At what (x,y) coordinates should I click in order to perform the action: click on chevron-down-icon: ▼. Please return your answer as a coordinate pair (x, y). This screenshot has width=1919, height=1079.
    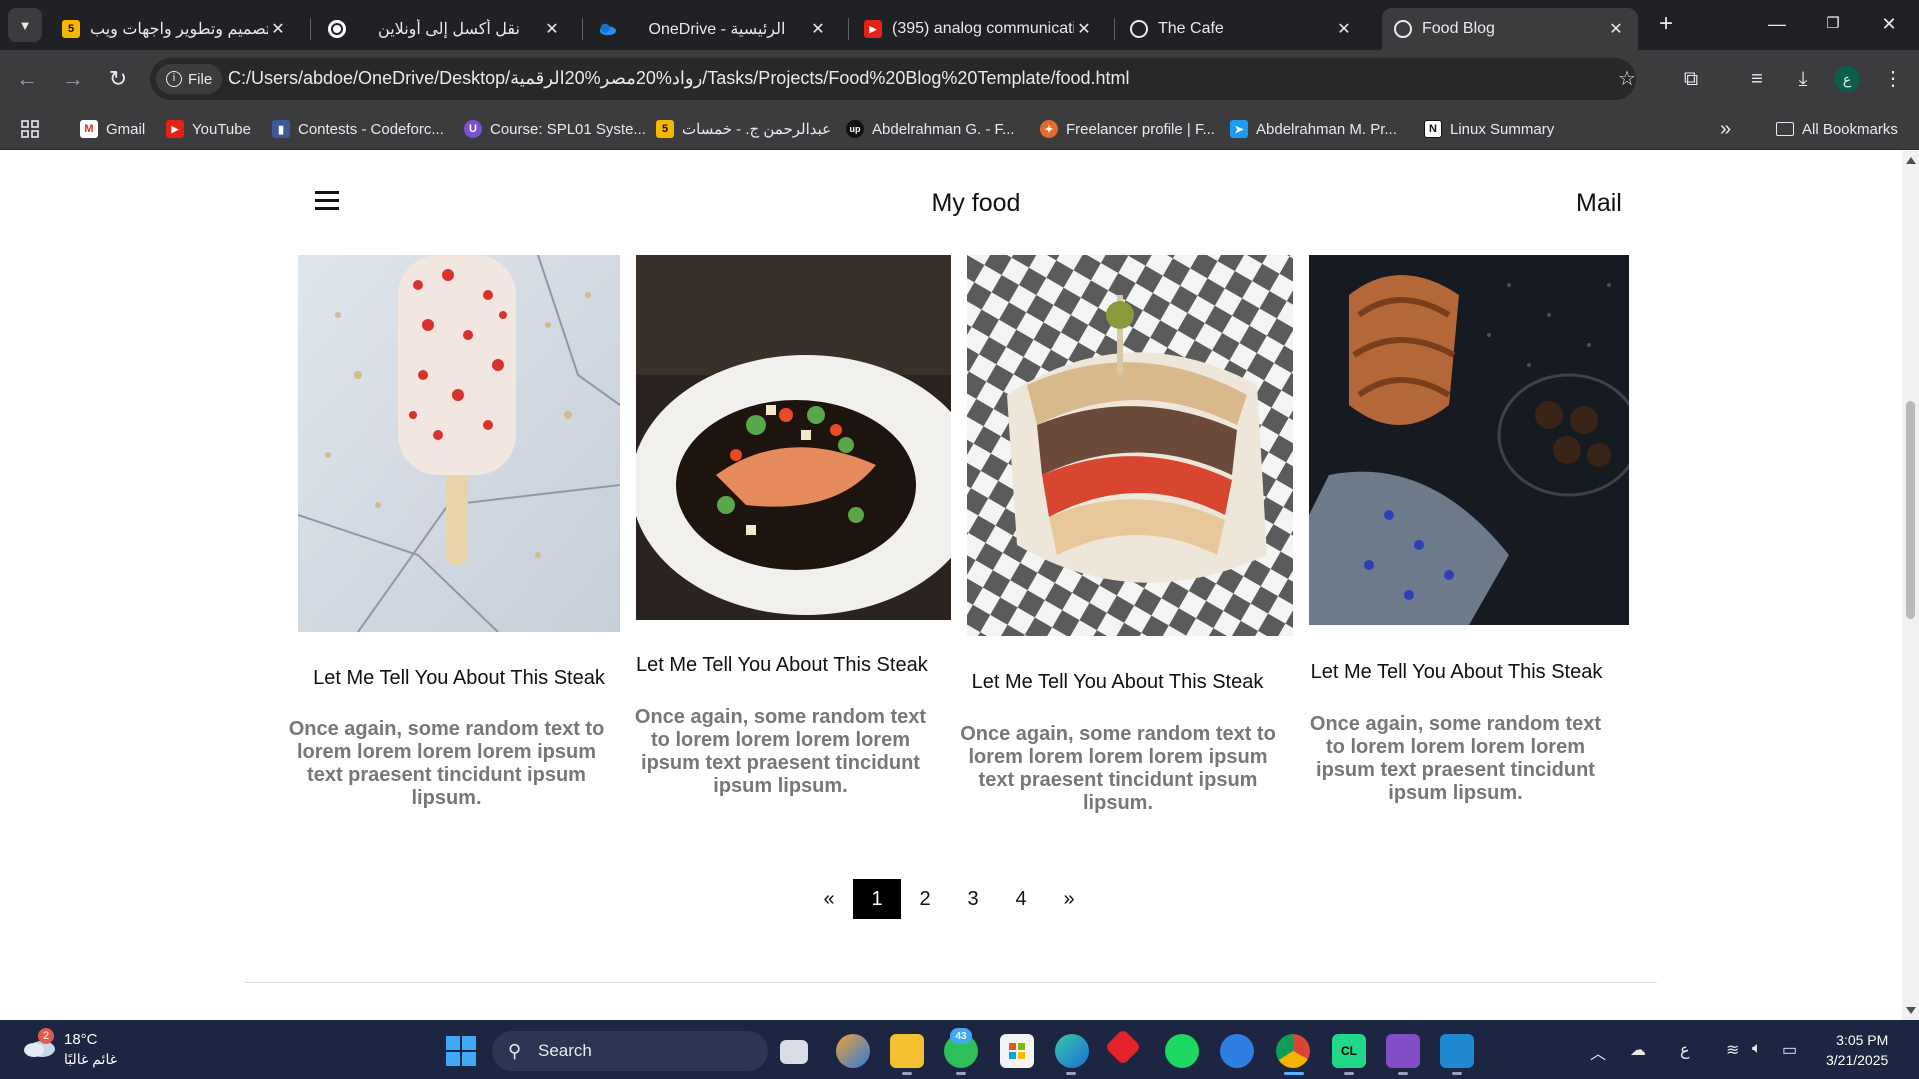
    Looking at the image, I should click on (25, 25).